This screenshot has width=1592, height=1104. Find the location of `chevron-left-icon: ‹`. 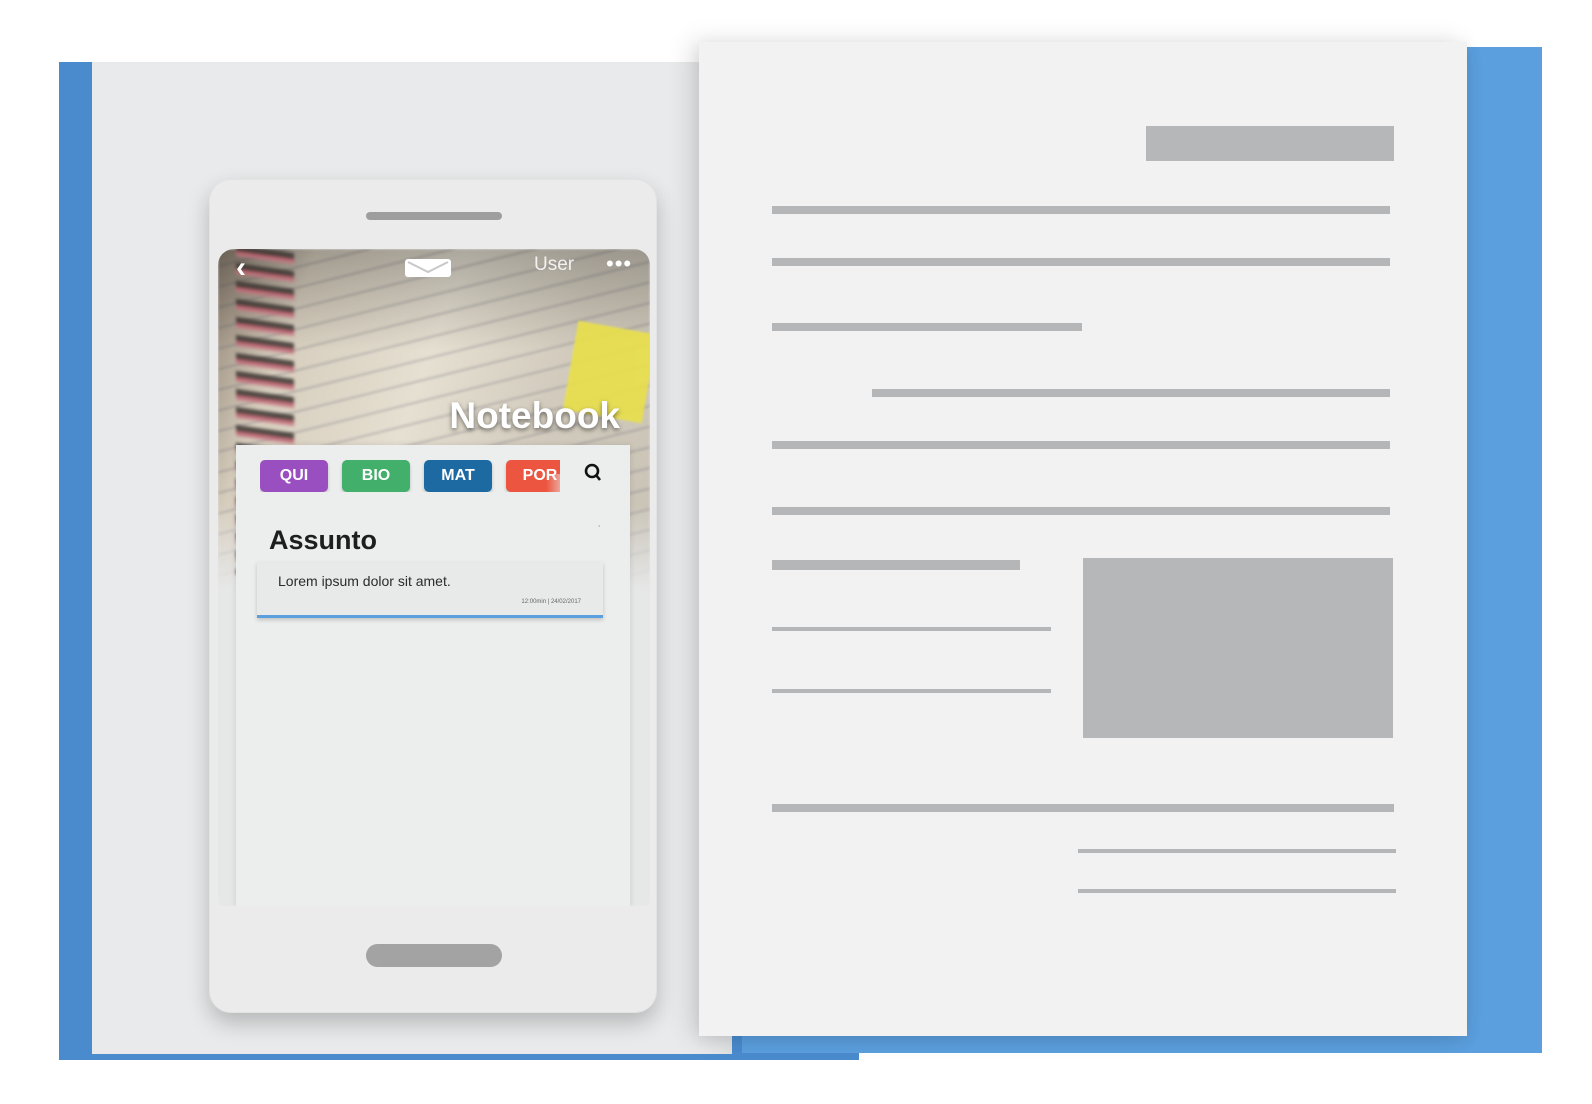

chevron-left-icon: ‹ is located at coordinates (241, 268).